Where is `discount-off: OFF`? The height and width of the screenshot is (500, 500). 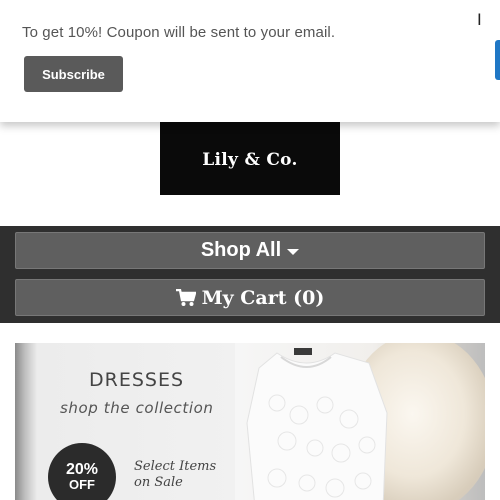 discount-off: OFF is located at coordinates (82, 484).